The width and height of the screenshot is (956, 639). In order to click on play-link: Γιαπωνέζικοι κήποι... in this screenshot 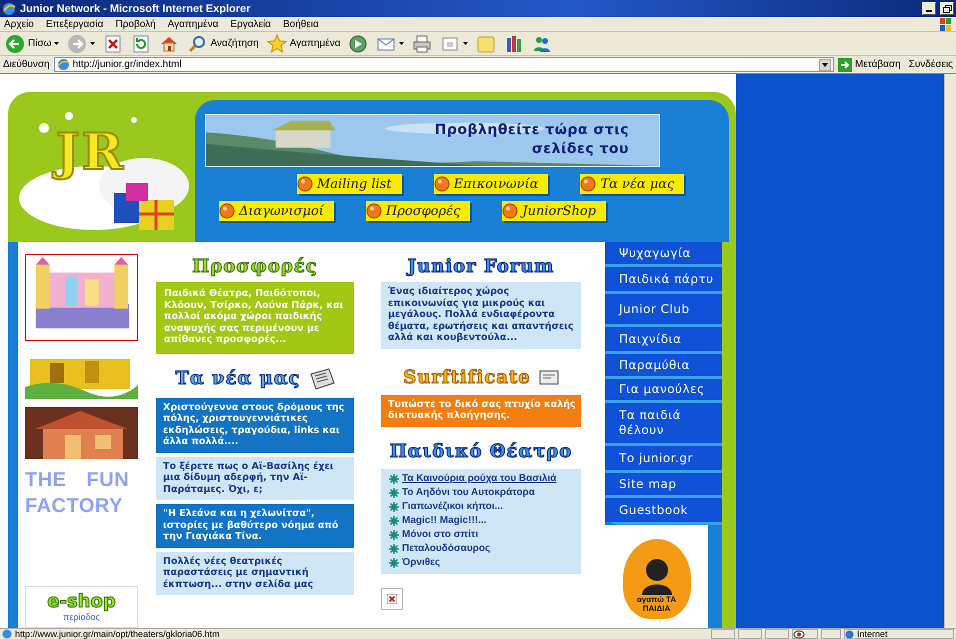, I will do `click(452, 506)`.